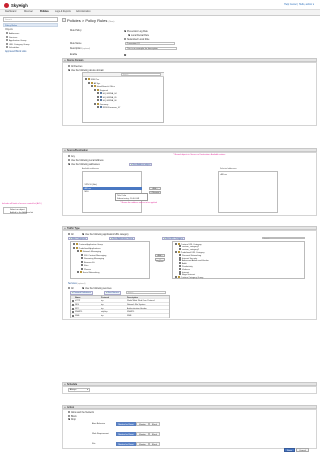 The width and height of the screenshot is (320, 453). Describe the element at coordinates (112, 293) in the screenshot. I see `new-service-button: +New Service` at that location.